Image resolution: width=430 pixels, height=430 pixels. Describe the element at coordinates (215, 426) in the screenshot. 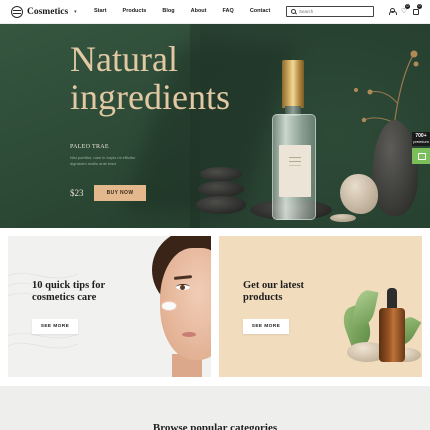

I see `section-title: Browse popular categories` at that location.